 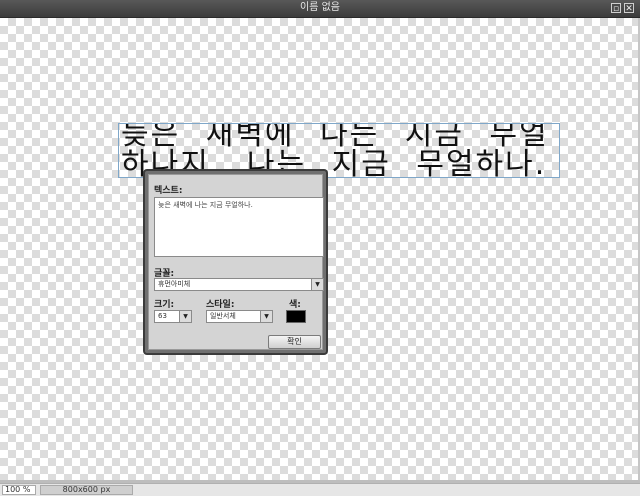 What do you see at coordinates (164, 305) in the screenshot?
I see `size-label: 크기:` at bounding box center [164, 305].